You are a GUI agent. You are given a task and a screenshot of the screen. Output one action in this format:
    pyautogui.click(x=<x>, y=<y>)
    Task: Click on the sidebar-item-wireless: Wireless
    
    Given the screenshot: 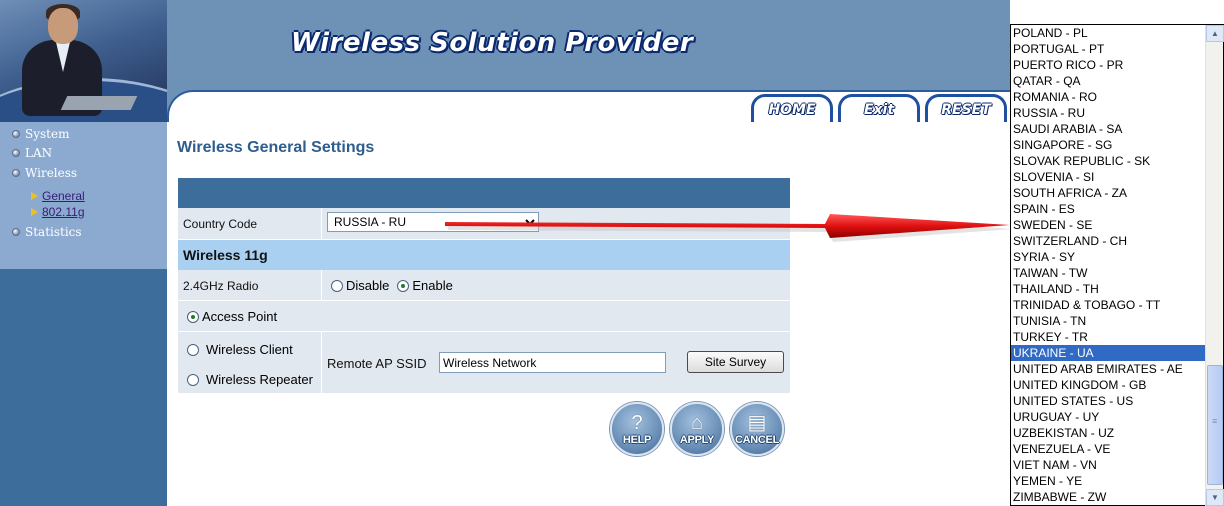 What is the action you would take?
    pyautogui.click(x=44, y=173)
    